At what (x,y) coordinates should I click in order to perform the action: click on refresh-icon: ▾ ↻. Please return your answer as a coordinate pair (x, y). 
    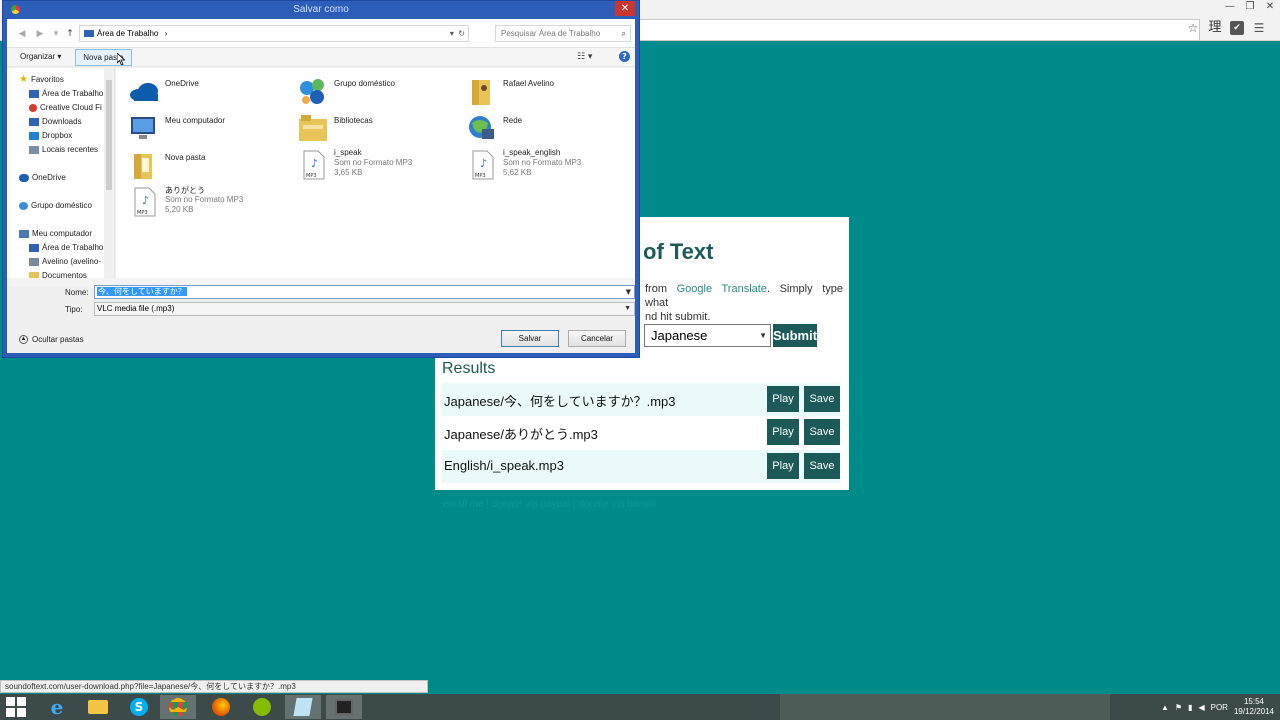
    Looking at the image, I should click on (457, 33).